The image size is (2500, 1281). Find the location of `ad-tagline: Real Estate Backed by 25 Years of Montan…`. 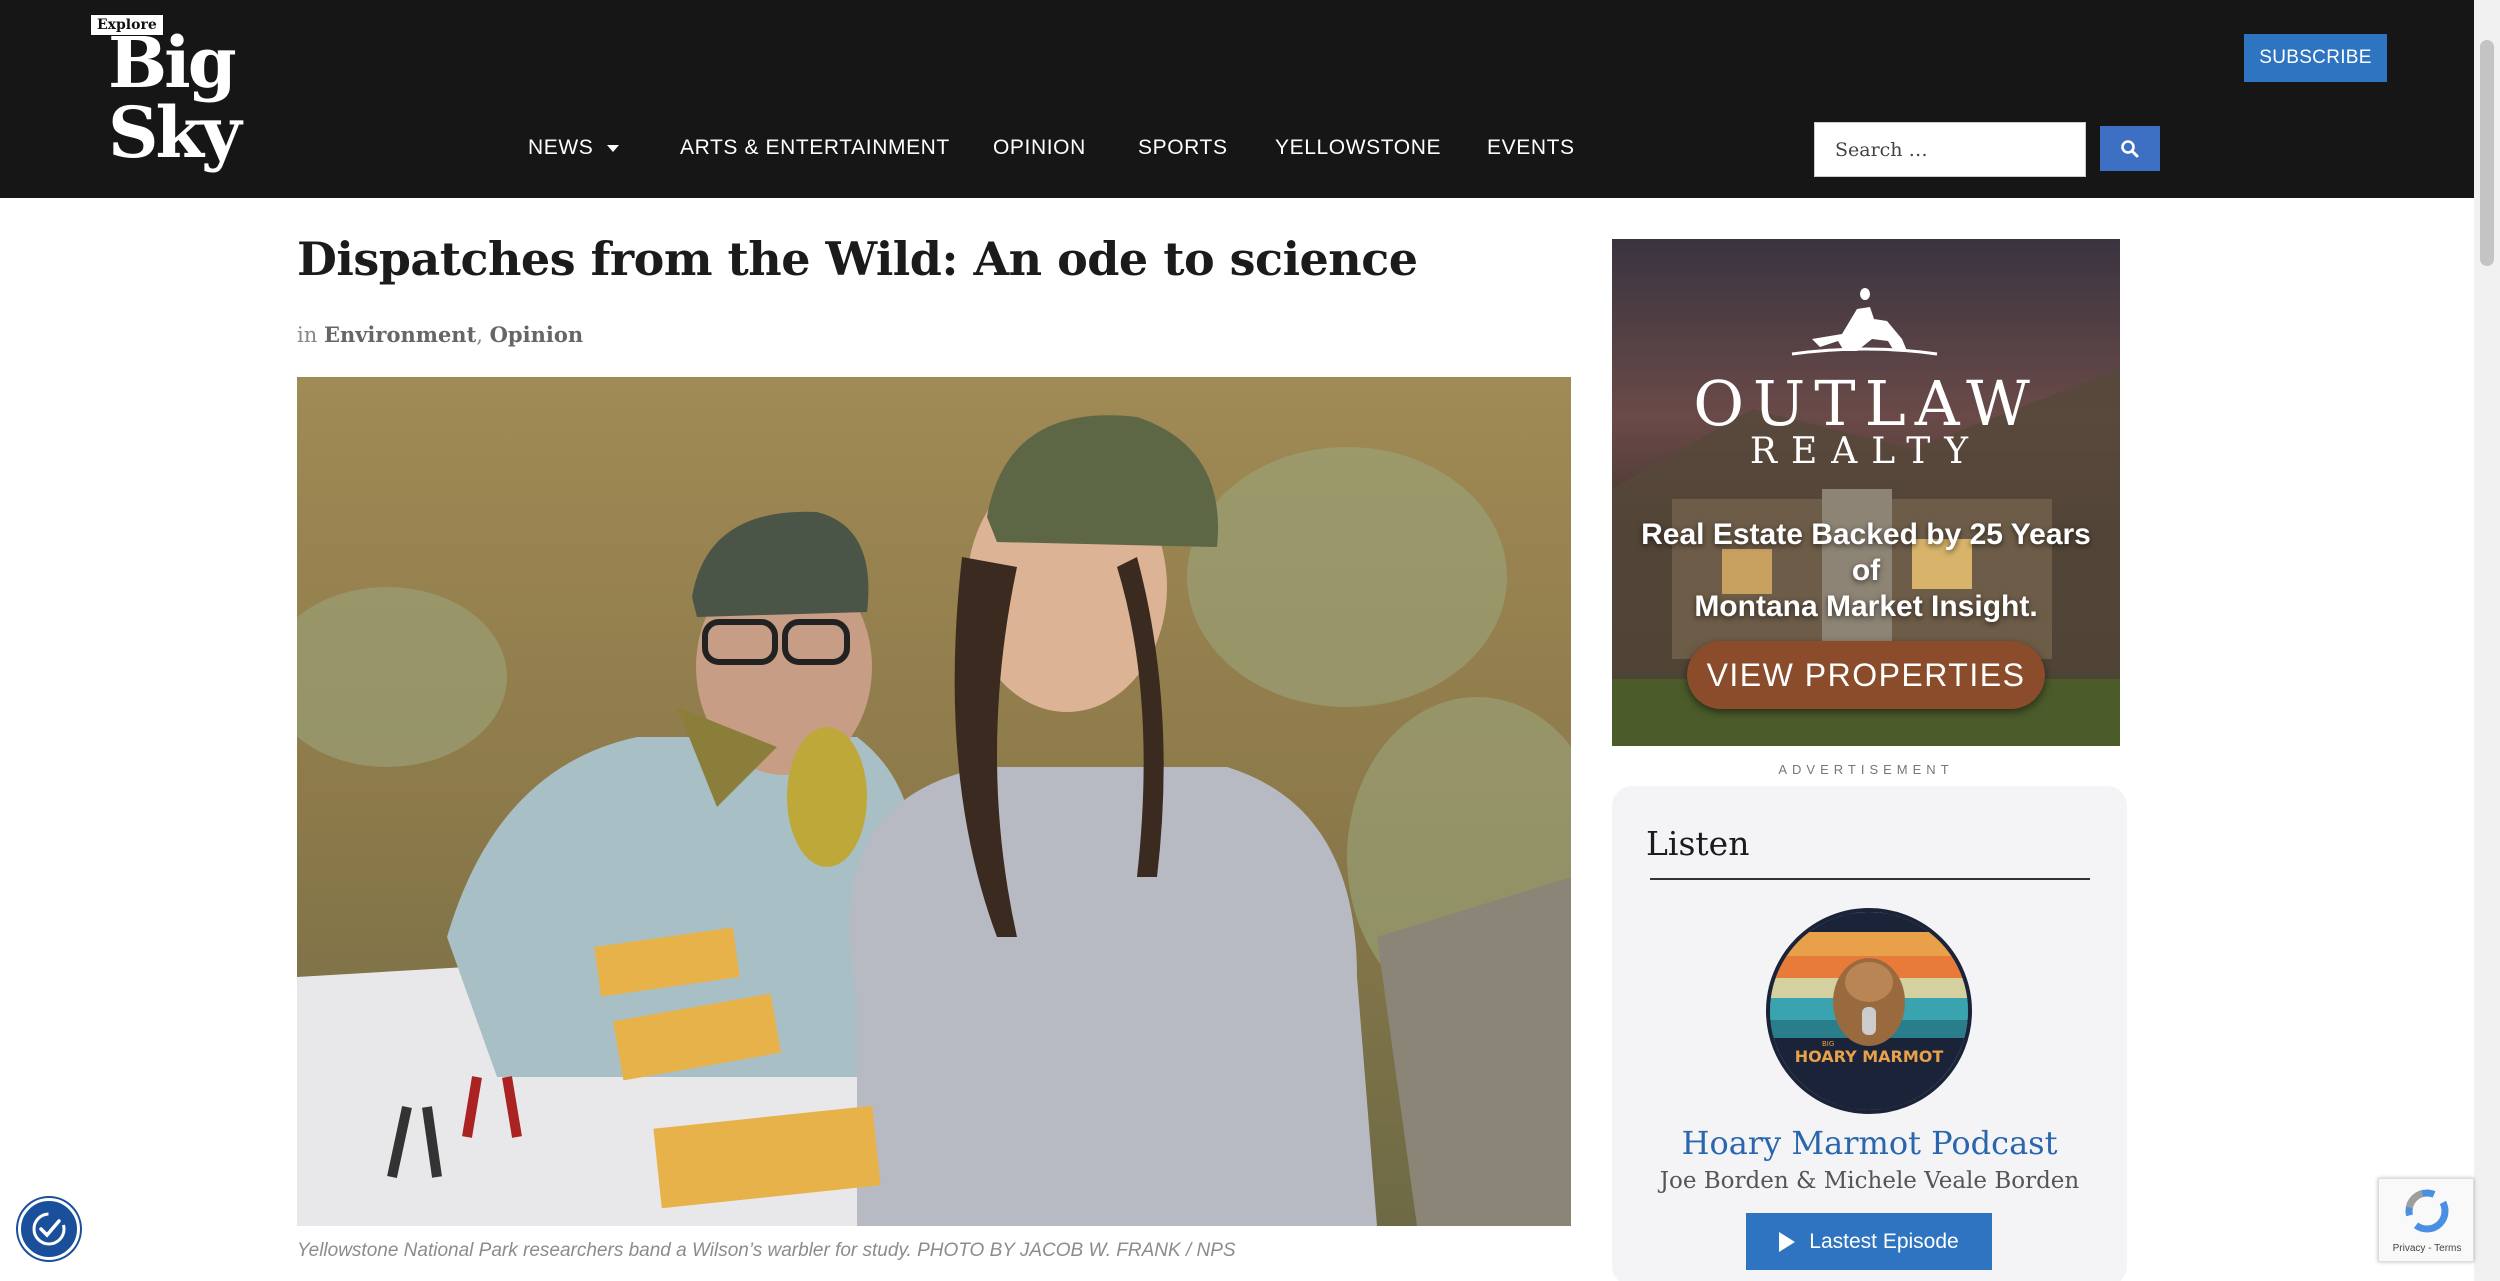

ad-tagline: Real Estate Backed by 25 Years of Montan… is located at coordinates (1866, 571).